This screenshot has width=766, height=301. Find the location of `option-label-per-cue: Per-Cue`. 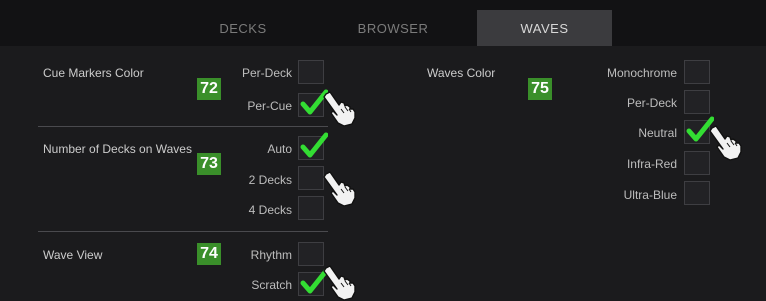

option-label-per-cue: Per-Cue is located at coordinates (269, 106).